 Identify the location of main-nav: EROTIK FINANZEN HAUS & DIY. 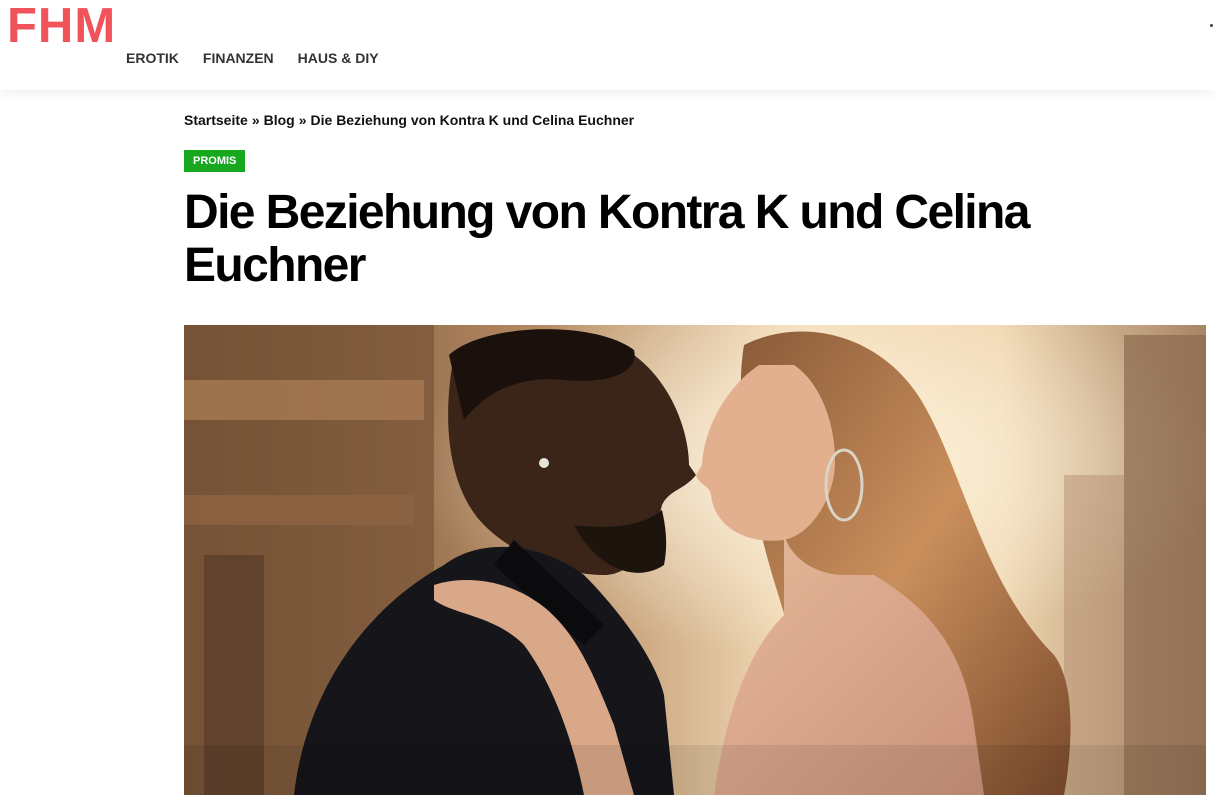
(252, 58).